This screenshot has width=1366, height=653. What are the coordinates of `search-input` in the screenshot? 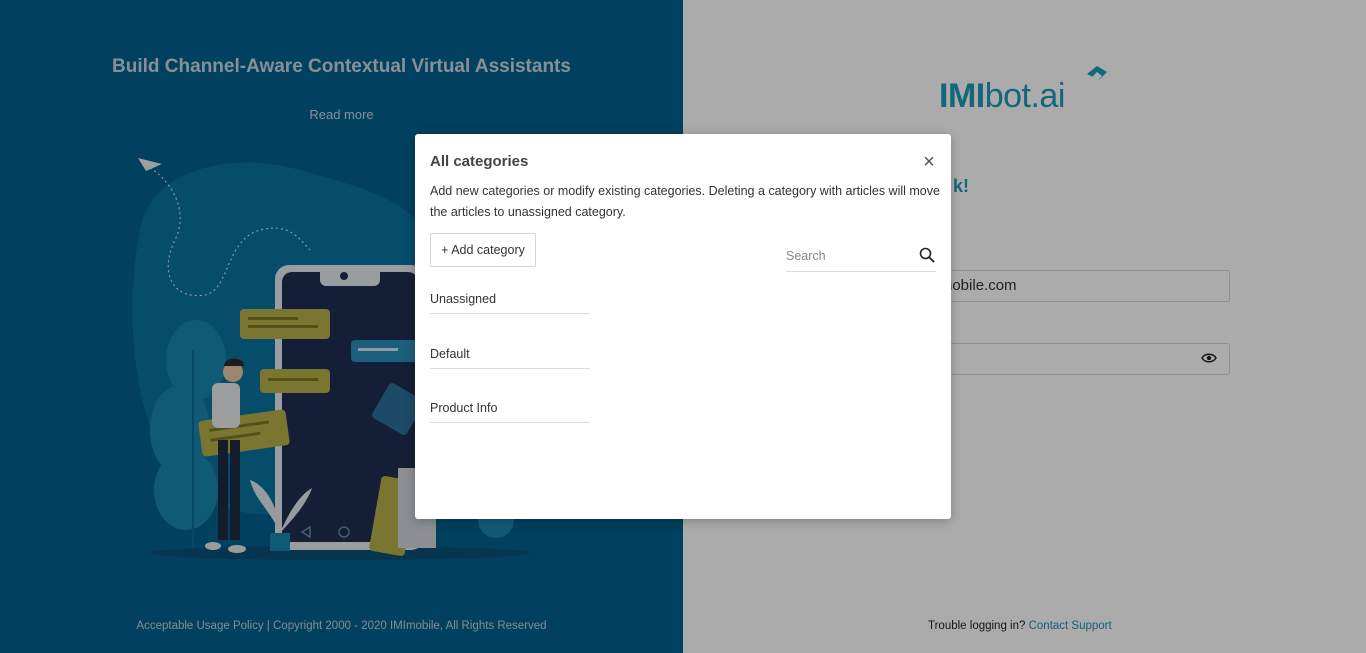 It's located at (846, 256).